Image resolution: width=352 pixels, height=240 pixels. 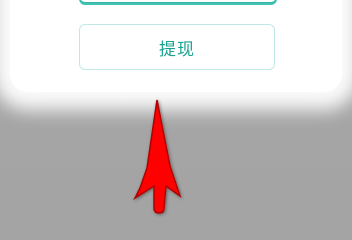 I want to click on withdraw-button: 提现, so click(x=177, y=47).